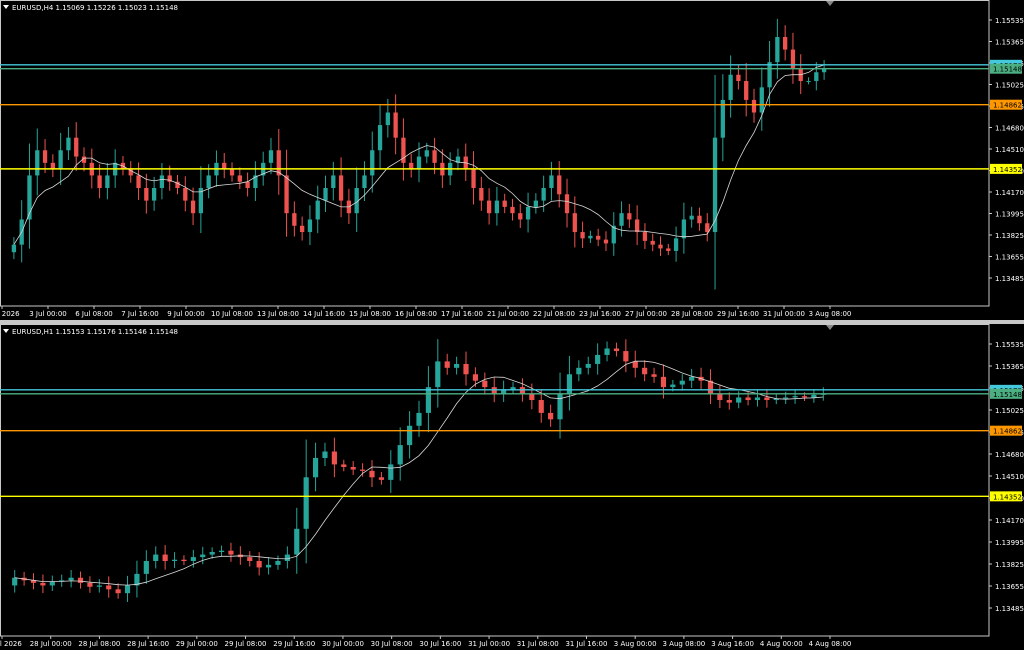 Image resolution: width=1024 pixels, height=650 pixels. Describe the element at coordinates (600, 314) in the screenshot. I see `x-tick-label: 23 Jul 16:00` at that location.